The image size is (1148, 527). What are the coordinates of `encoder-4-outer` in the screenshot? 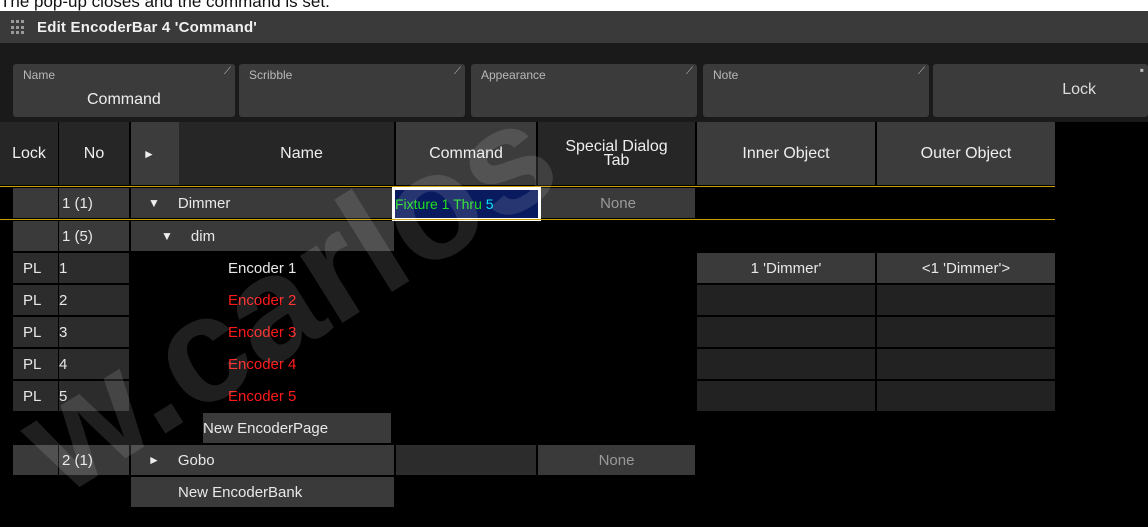 It's located at (966, 364).